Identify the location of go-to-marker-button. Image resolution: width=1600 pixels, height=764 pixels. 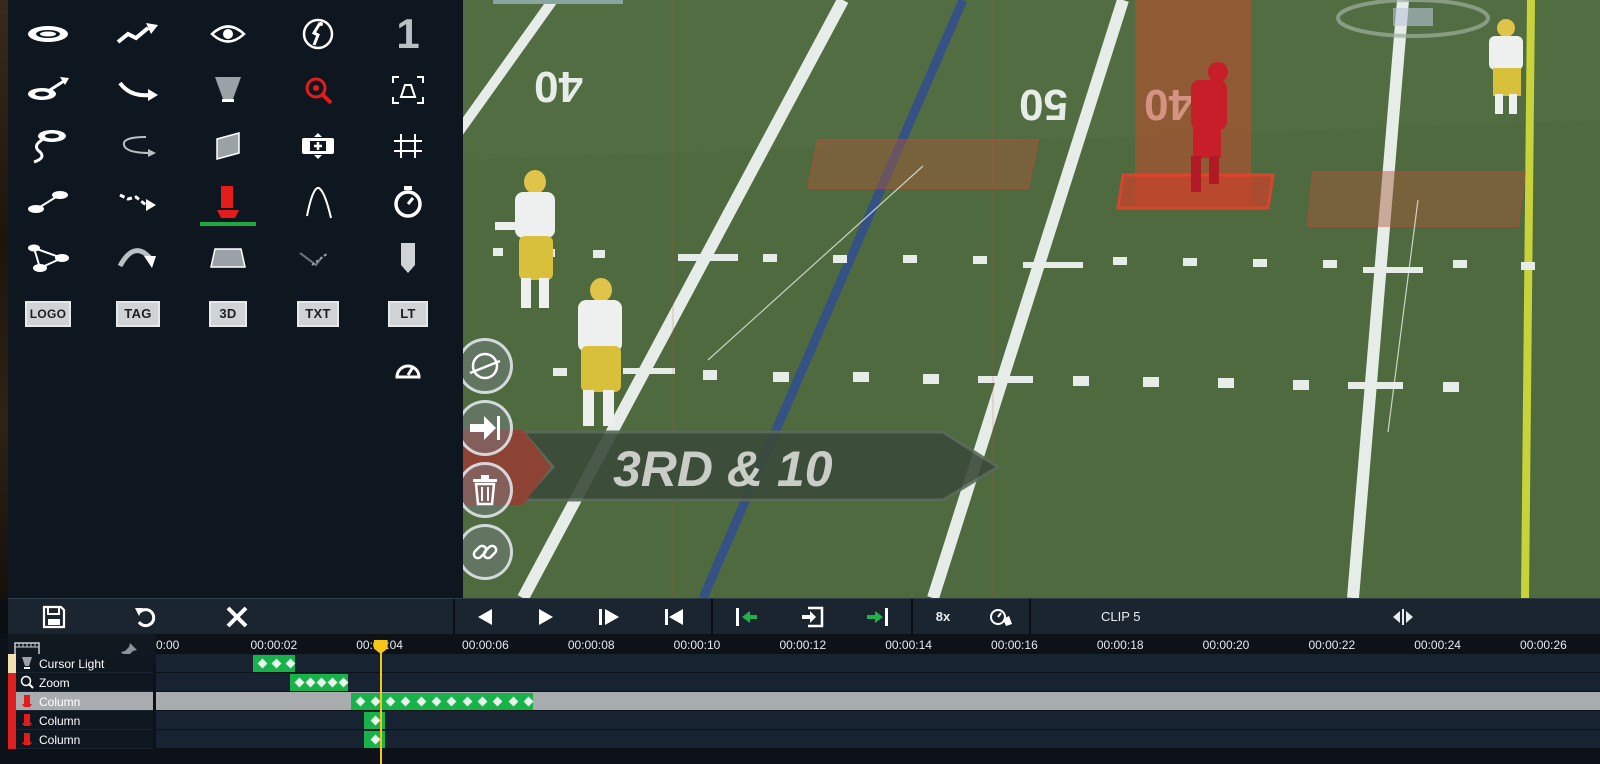
(812, 617).